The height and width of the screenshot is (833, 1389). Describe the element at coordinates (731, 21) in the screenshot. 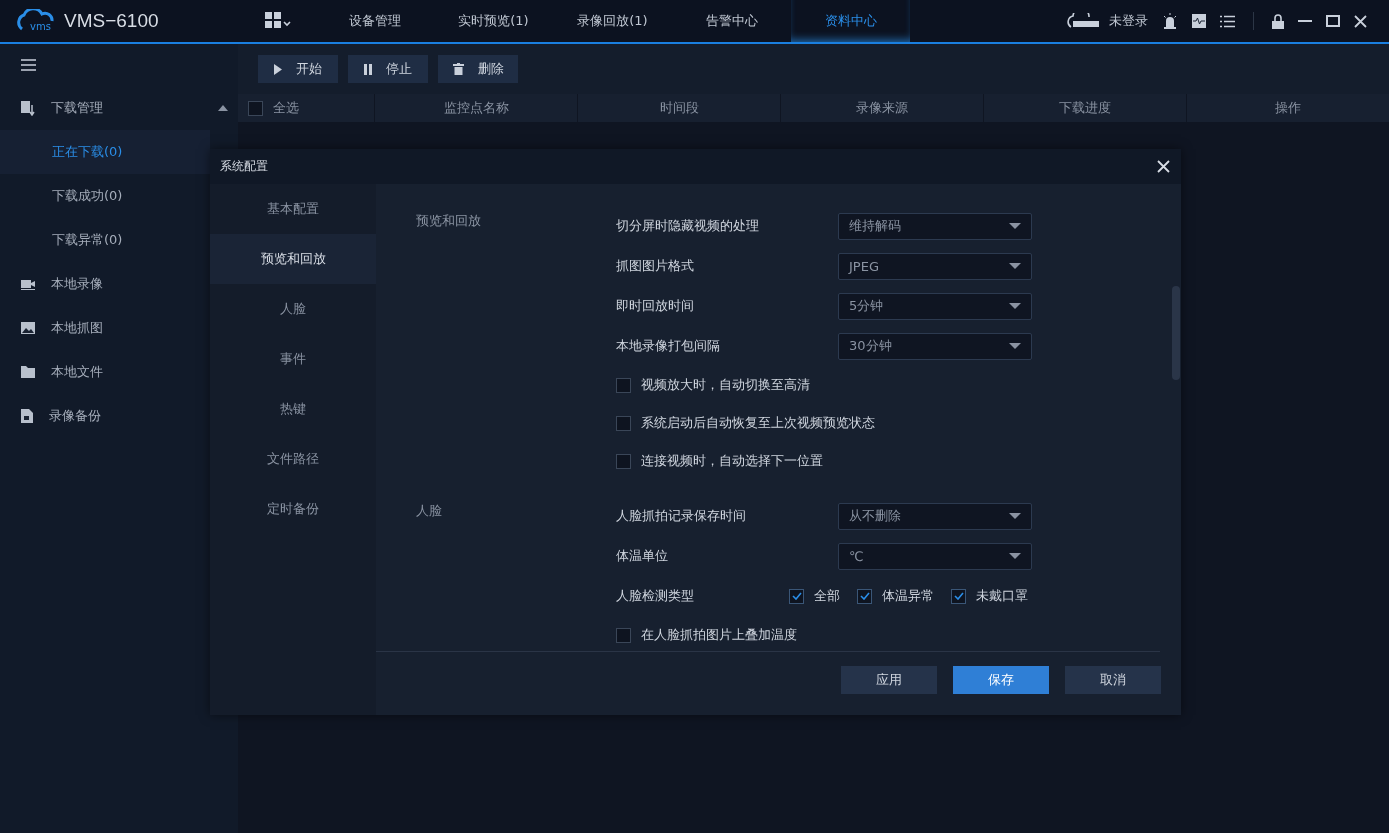

I see `nav-tab: 告警中心` at that location.